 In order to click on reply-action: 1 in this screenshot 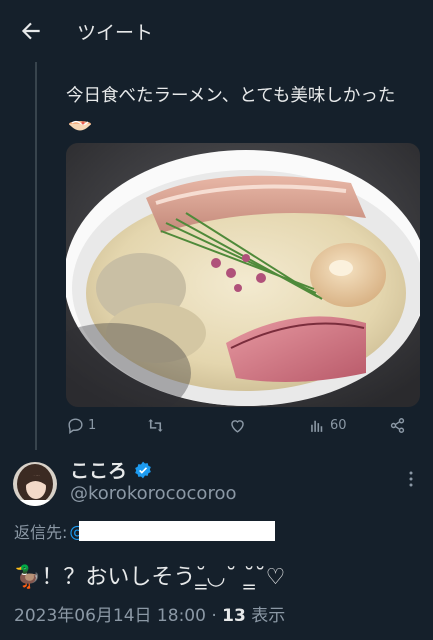, I will do `click(81, 425)`.